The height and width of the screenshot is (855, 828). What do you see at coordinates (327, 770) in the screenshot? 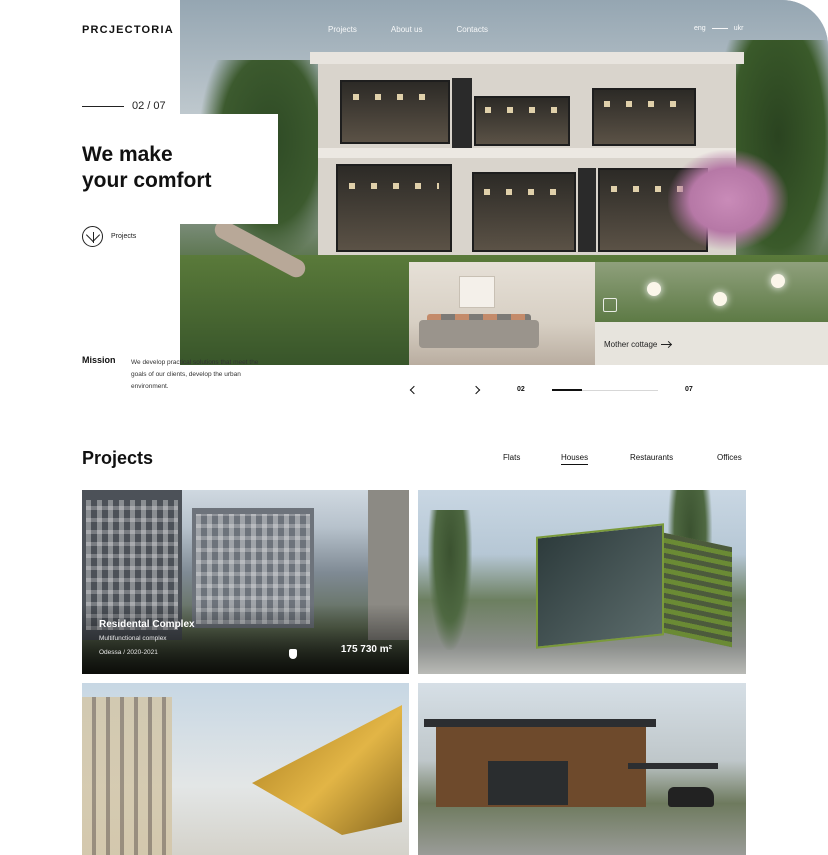
I see `card-building-gold` at bounding box center [327, 770].